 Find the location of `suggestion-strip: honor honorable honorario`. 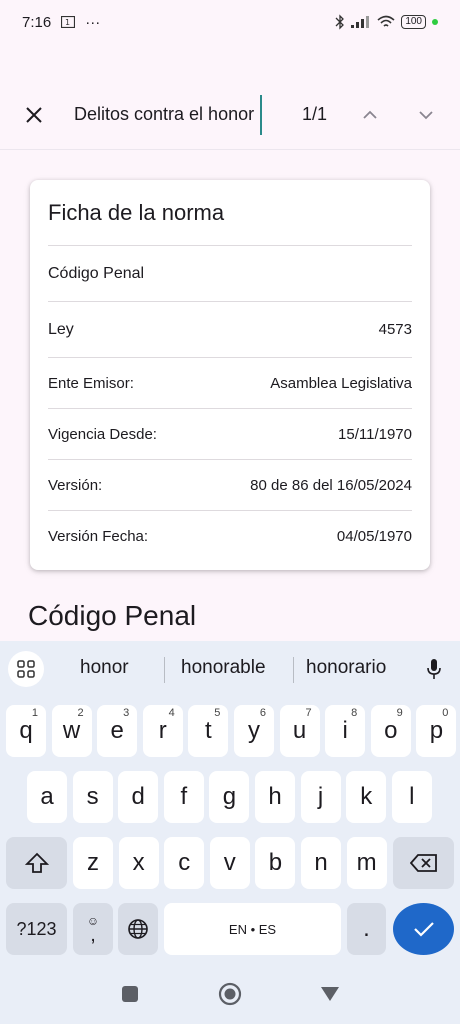

suggestion-strip: honor honorable honorario is located at coordinates (230, 669).